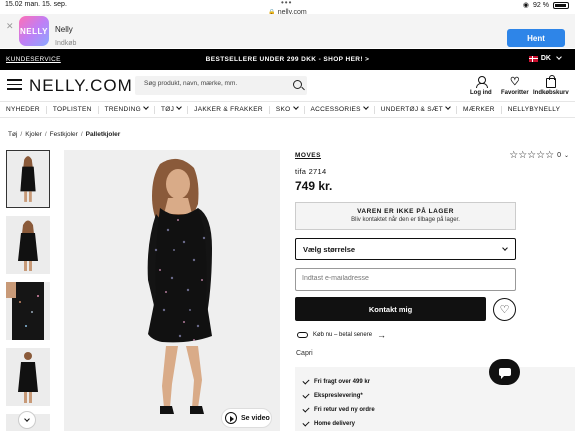 The height and width of the screenshot is (431, 575). Describe the element at coordinates (23, 109) in the screenshot. I see `nav-item: NYHEDER` at that location.